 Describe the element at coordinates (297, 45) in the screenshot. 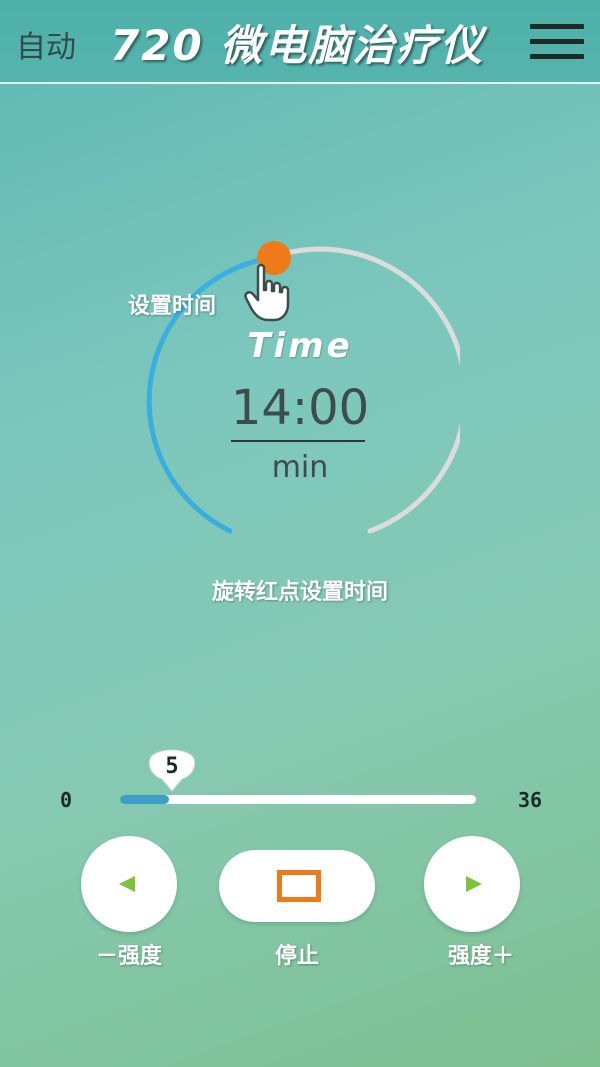

I see `app-title: 720 微电脑治疗仪` at that location.